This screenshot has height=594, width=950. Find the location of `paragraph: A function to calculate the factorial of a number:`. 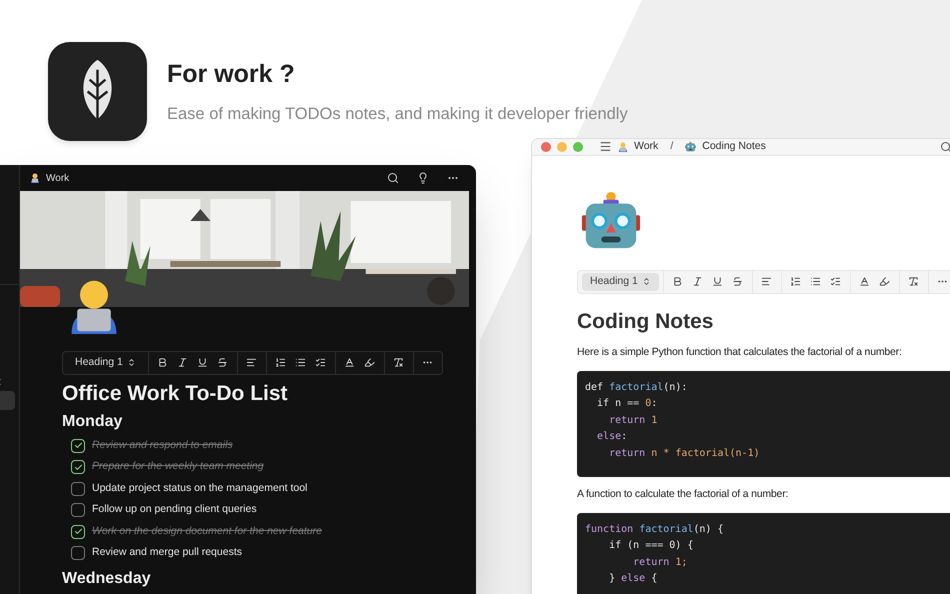

paragraph: A function to calculate the factorial of a number: is located at coordinates (683, 494).